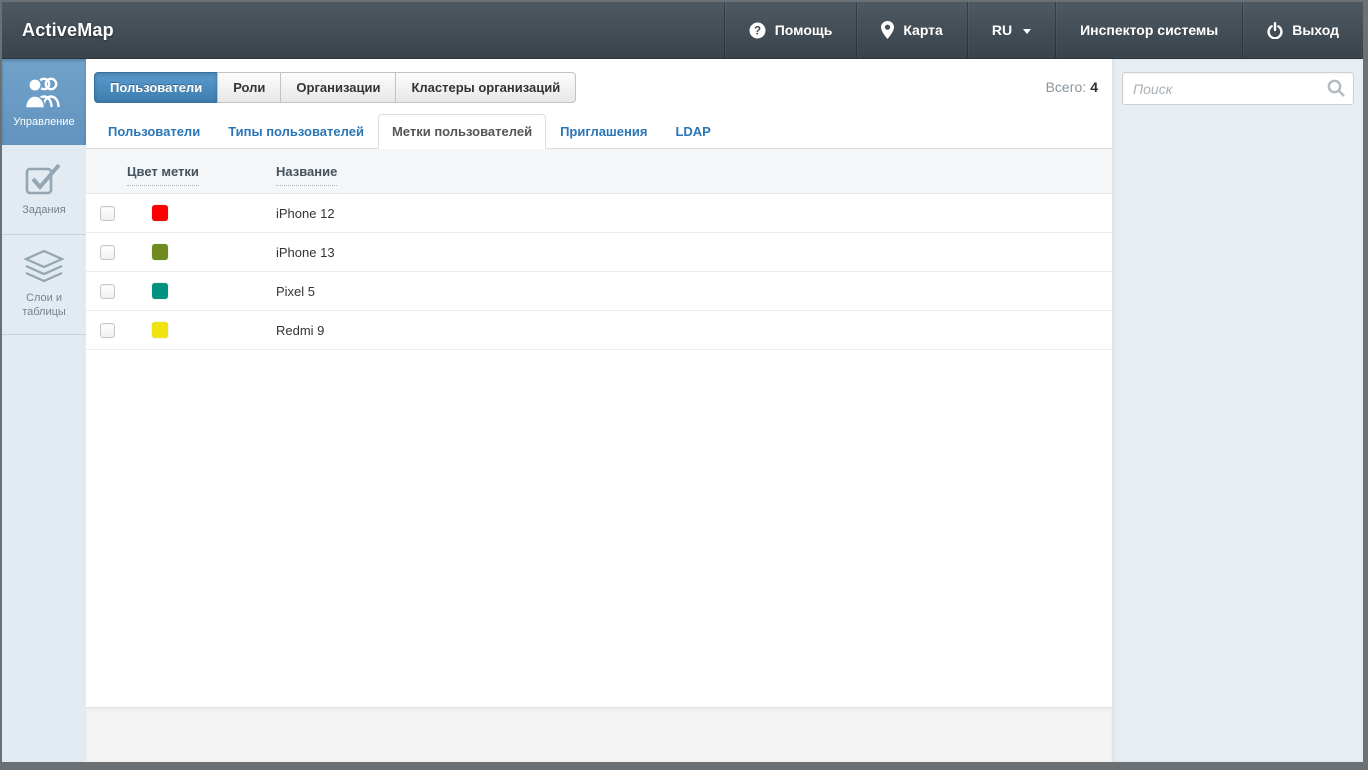 The image size is (1368, 770). What do you see at coordinates (888, 30) in the screenshot?
I see `map-pin-icon` at bounding box center [888, 30].